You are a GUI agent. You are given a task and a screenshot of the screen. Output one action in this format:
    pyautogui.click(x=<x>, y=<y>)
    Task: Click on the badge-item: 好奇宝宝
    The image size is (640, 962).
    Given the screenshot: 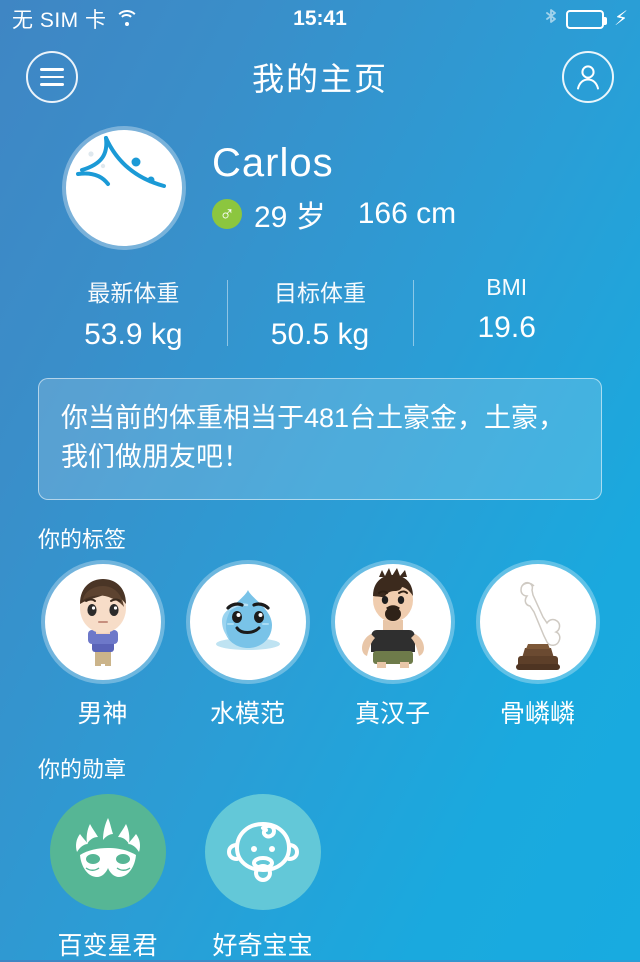 What is the action you would take?
    pyautogui.click(x=262, y=878)
    